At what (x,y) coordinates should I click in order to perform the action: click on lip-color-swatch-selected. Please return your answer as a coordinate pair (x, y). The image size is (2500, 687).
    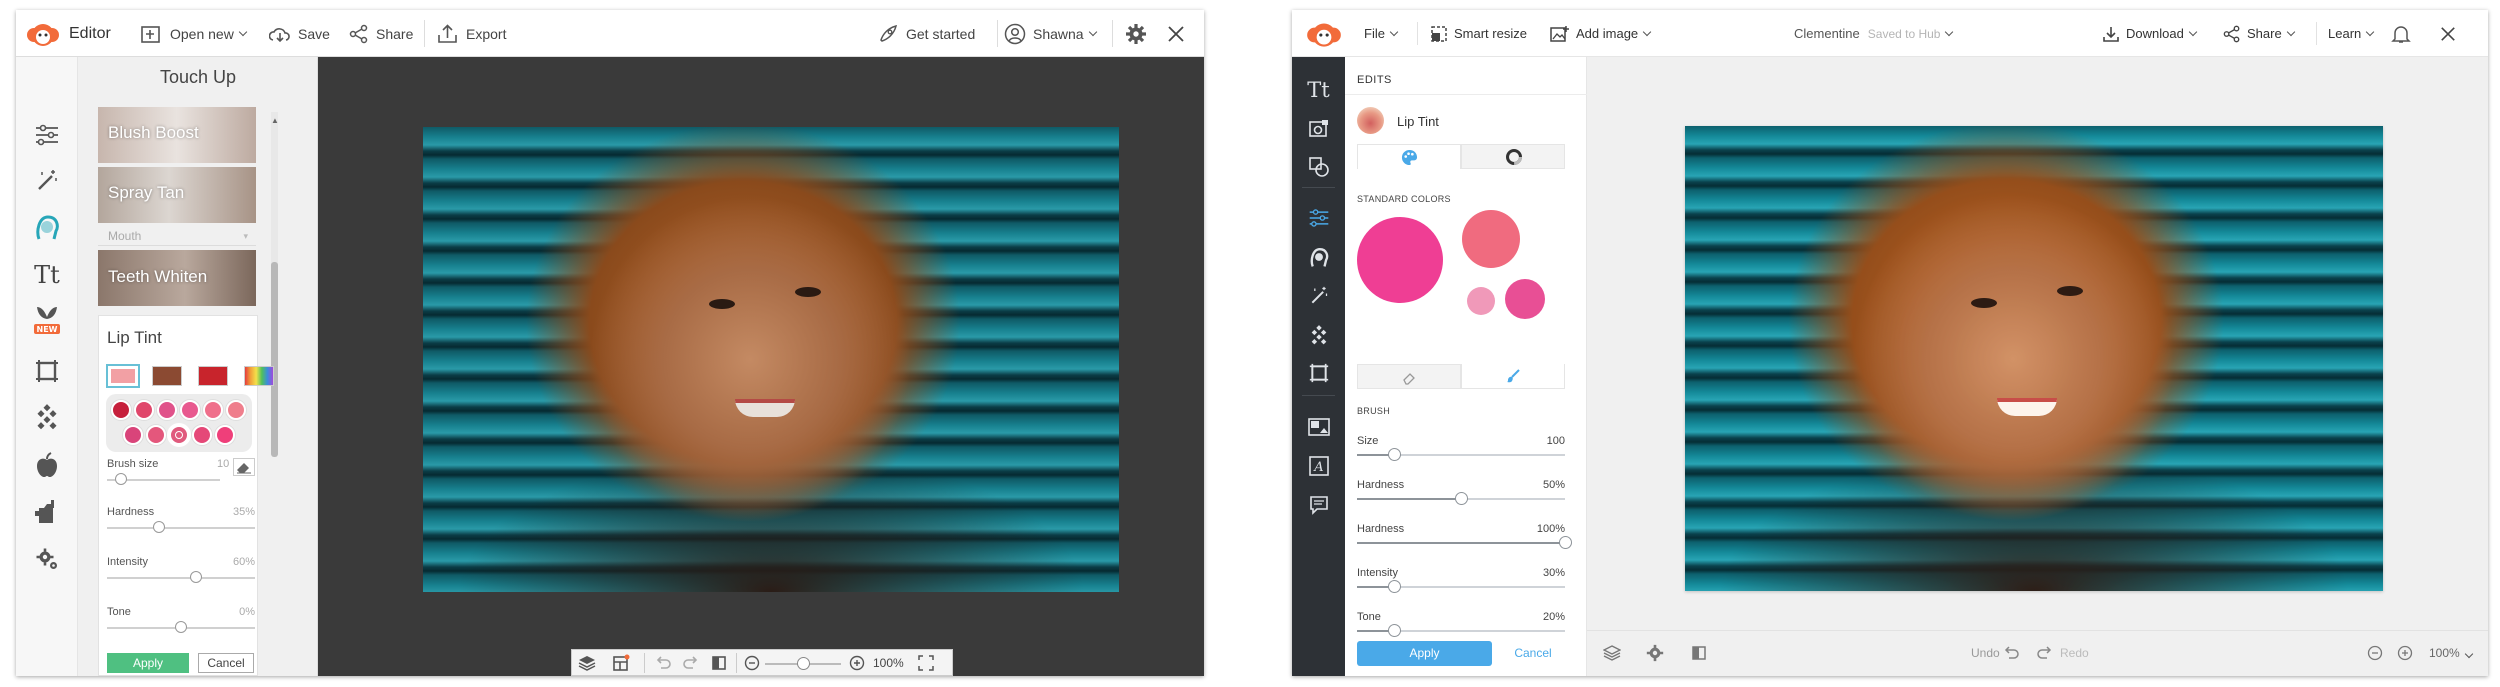
    Looking at the image, I should click on (179, 435).